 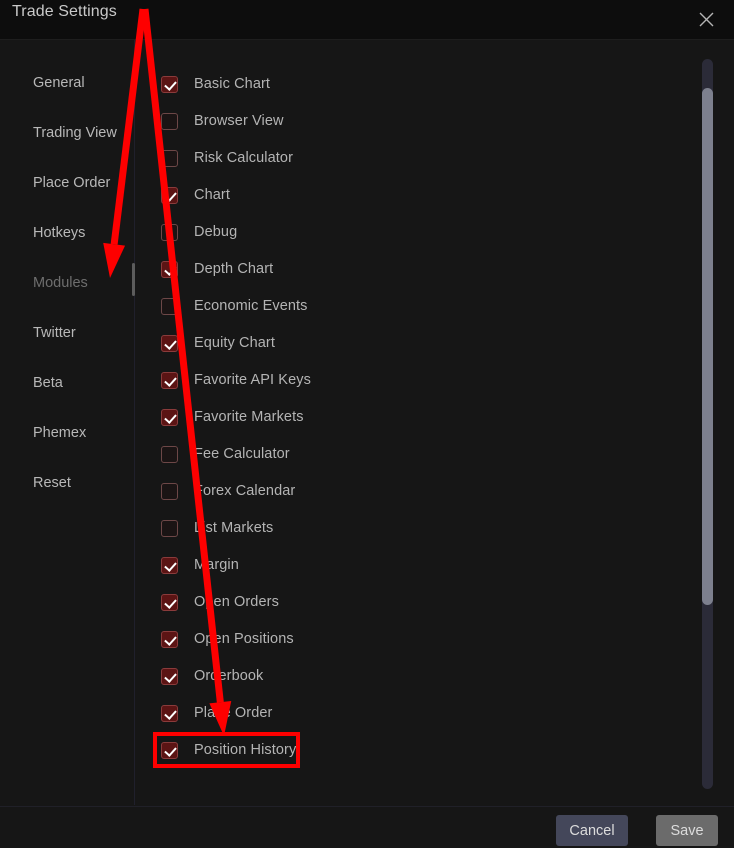 I want to click on cancel-button: Cancel, so click(x=592, y=830).